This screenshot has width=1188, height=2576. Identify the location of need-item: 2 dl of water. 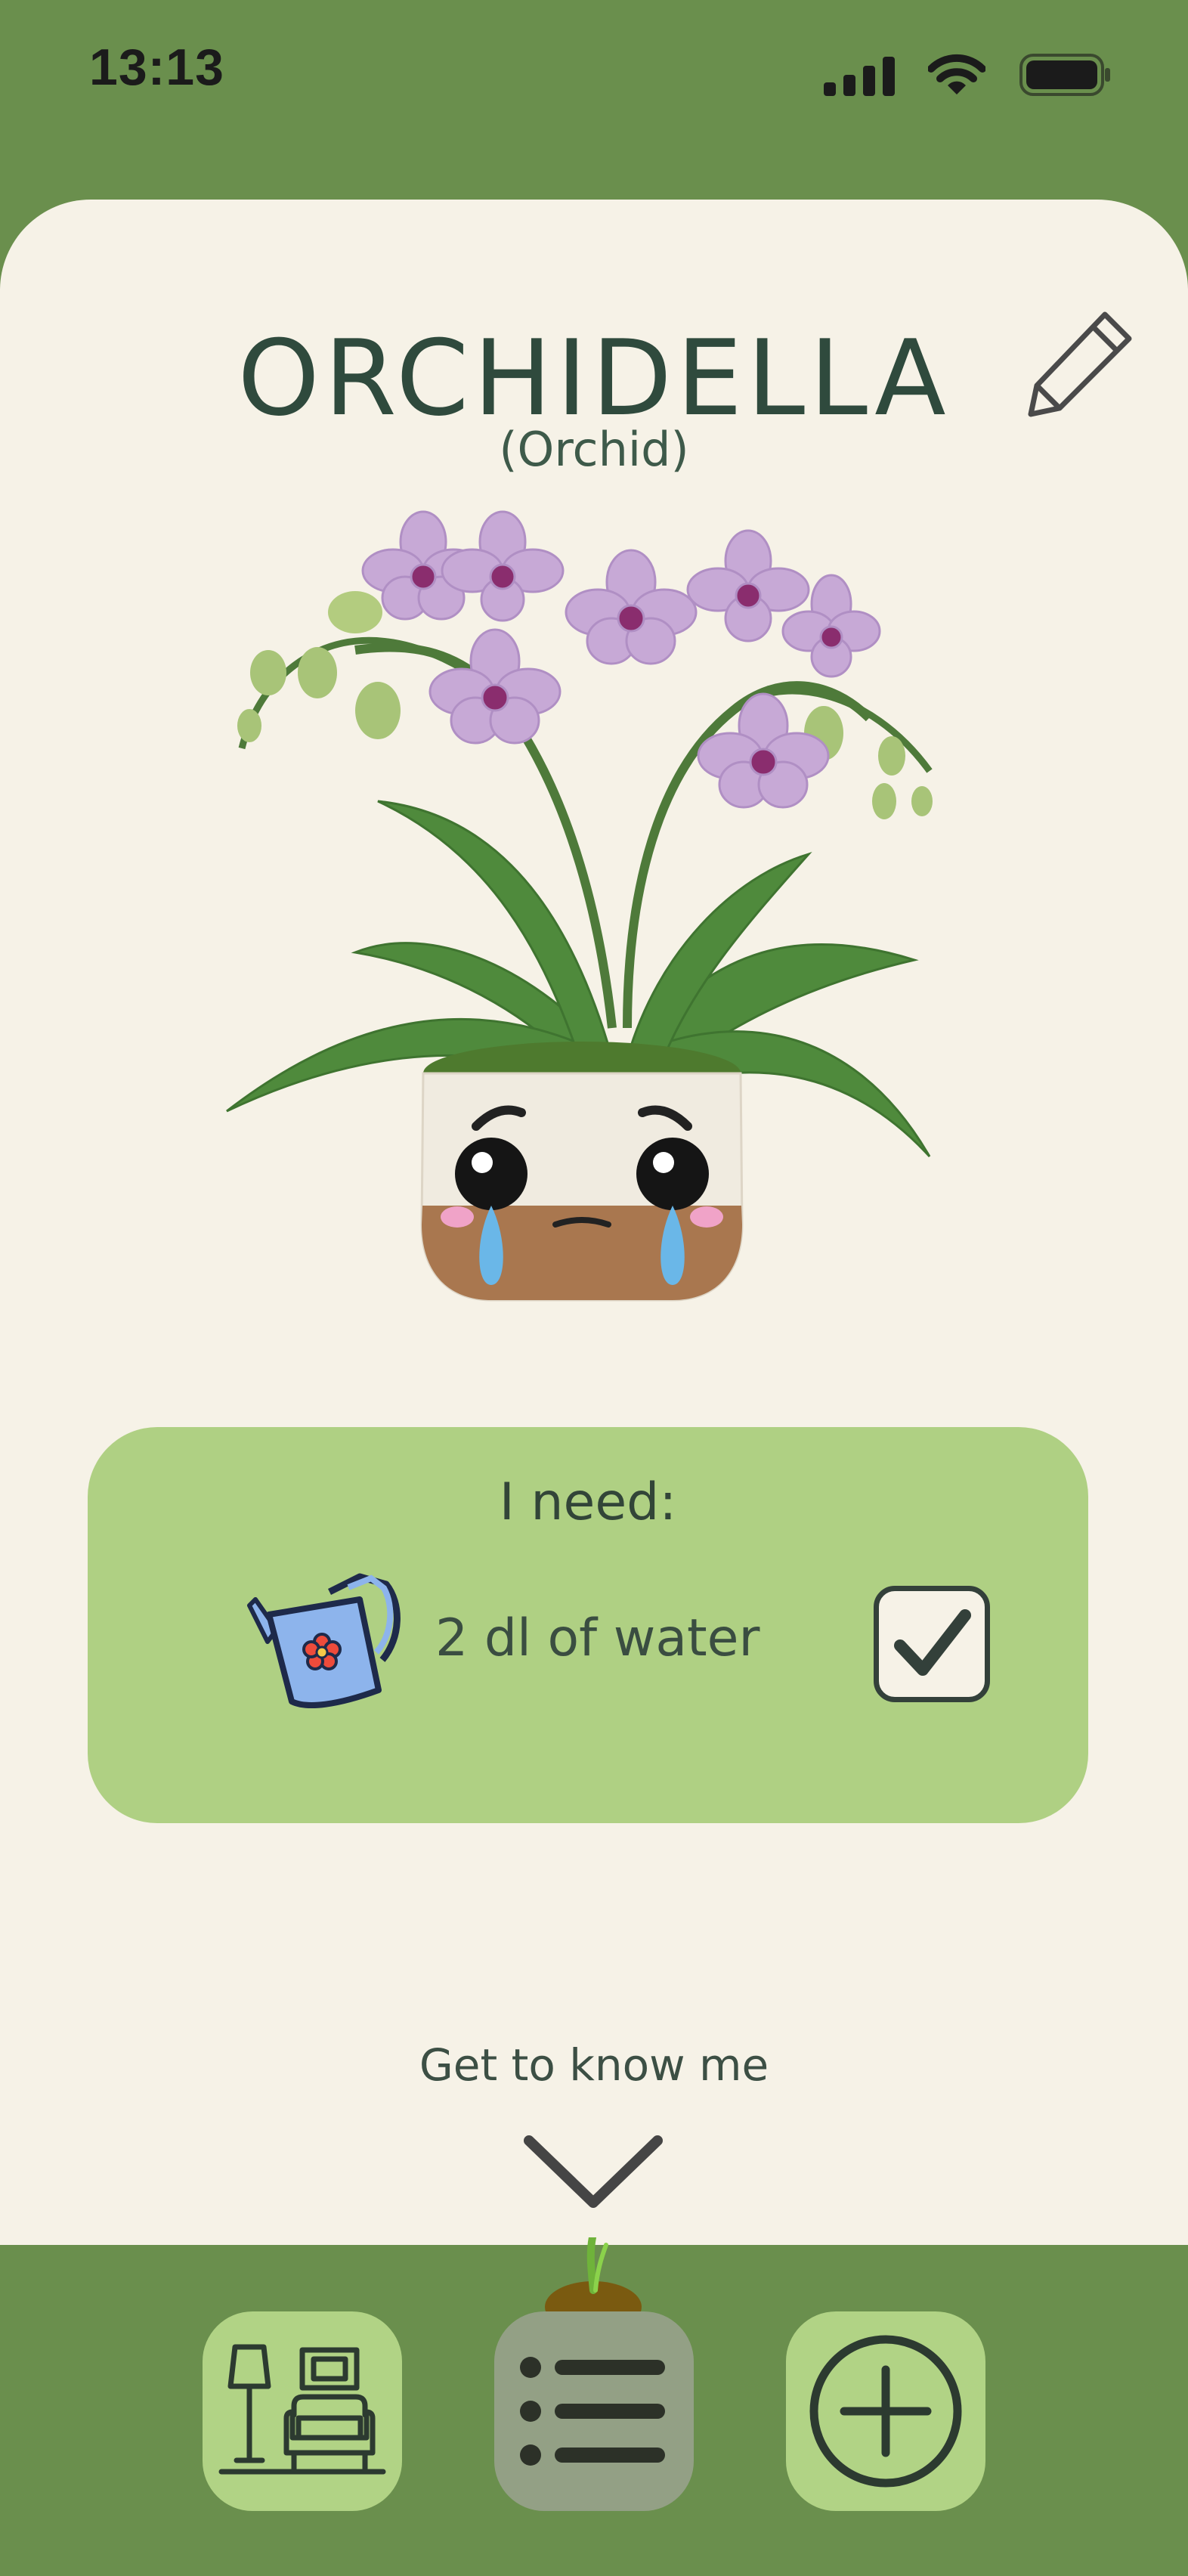
(618, 1638).